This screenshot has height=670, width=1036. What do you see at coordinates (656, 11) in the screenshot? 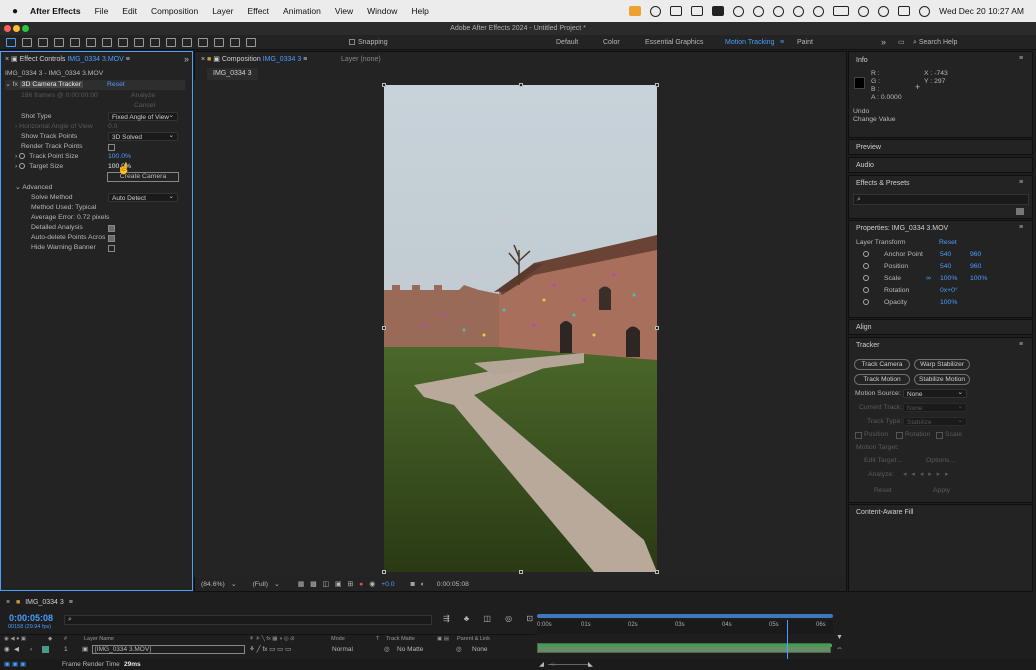
I see `creative-cloud-icon` at bounding box center [656, 11].